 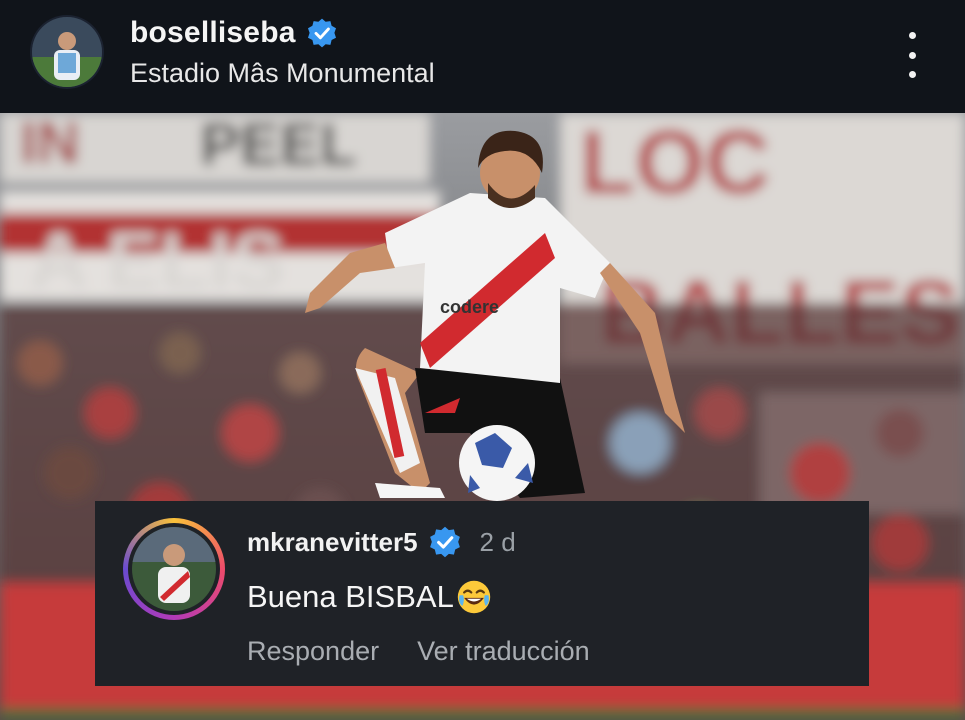 I want to click on svg-text: A ELIS, so click(x=157, y=260).